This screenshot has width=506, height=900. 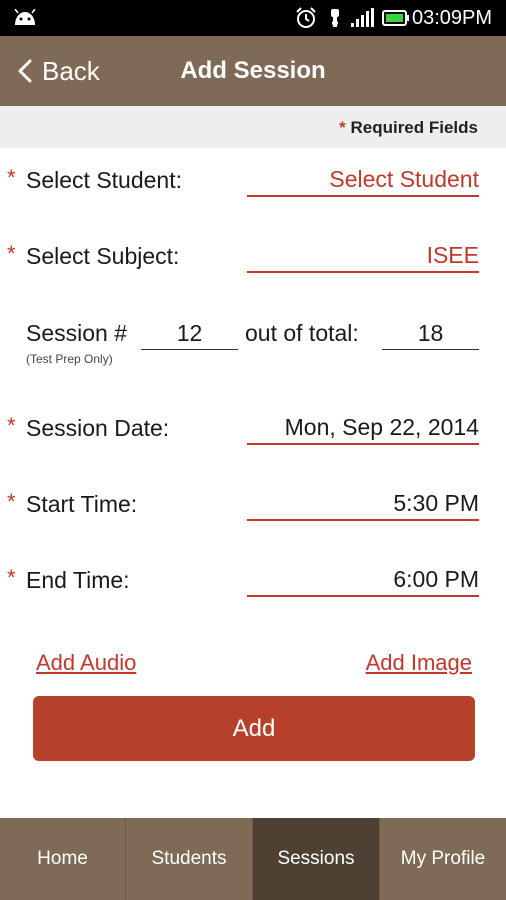 What do you see at coordinates (77, 333) in the screenshot?
I see `session-number-label: Session #` at bounding box center [77, 333].